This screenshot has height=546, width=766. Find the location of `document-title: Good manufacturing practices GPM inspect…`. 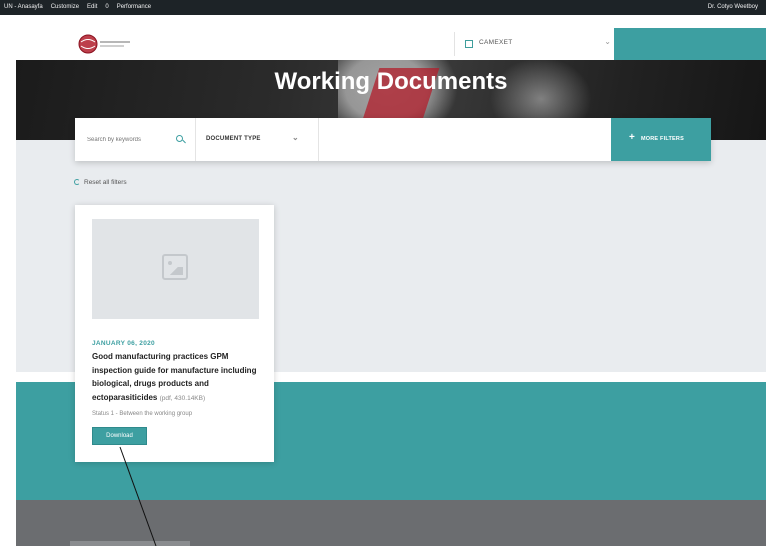

document-title: Good manufacturing practices GPM inspect… is located at coordinates (177, 377).